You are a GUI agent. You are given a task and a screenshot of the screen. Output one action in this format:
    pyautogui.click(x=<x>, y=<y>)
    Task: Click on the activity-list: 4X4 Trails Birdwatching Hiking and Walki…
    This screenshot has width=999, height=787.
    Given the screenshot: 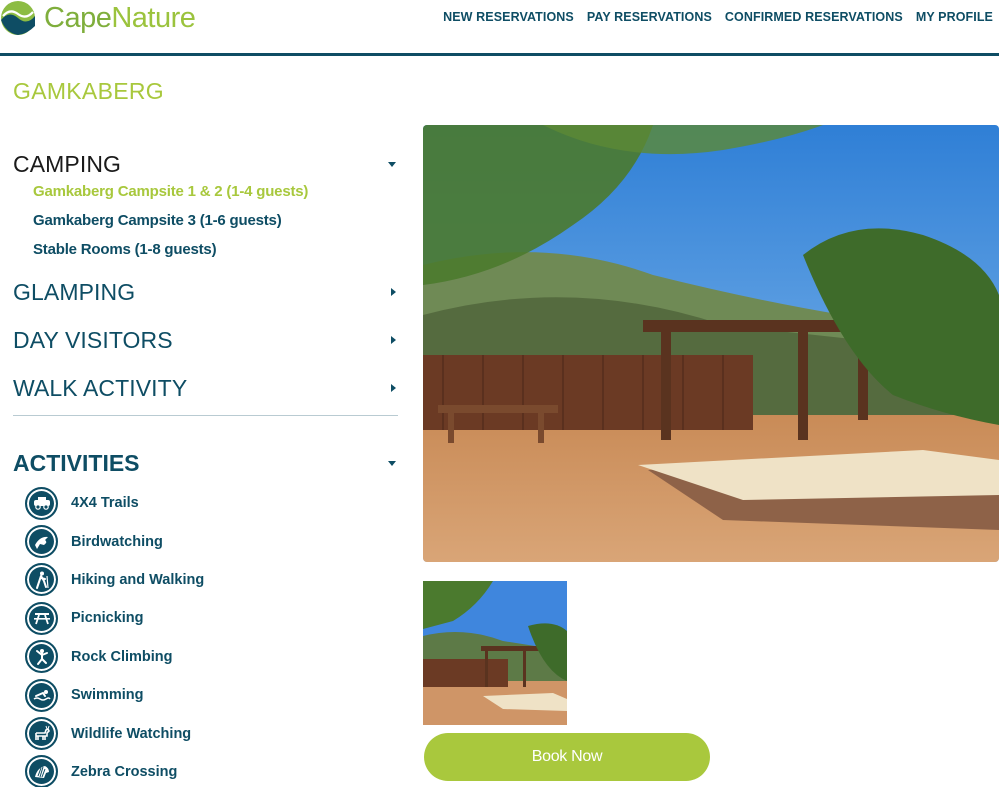 What is the action you would take?
    pyautogui.click(x=205, y=635)
    